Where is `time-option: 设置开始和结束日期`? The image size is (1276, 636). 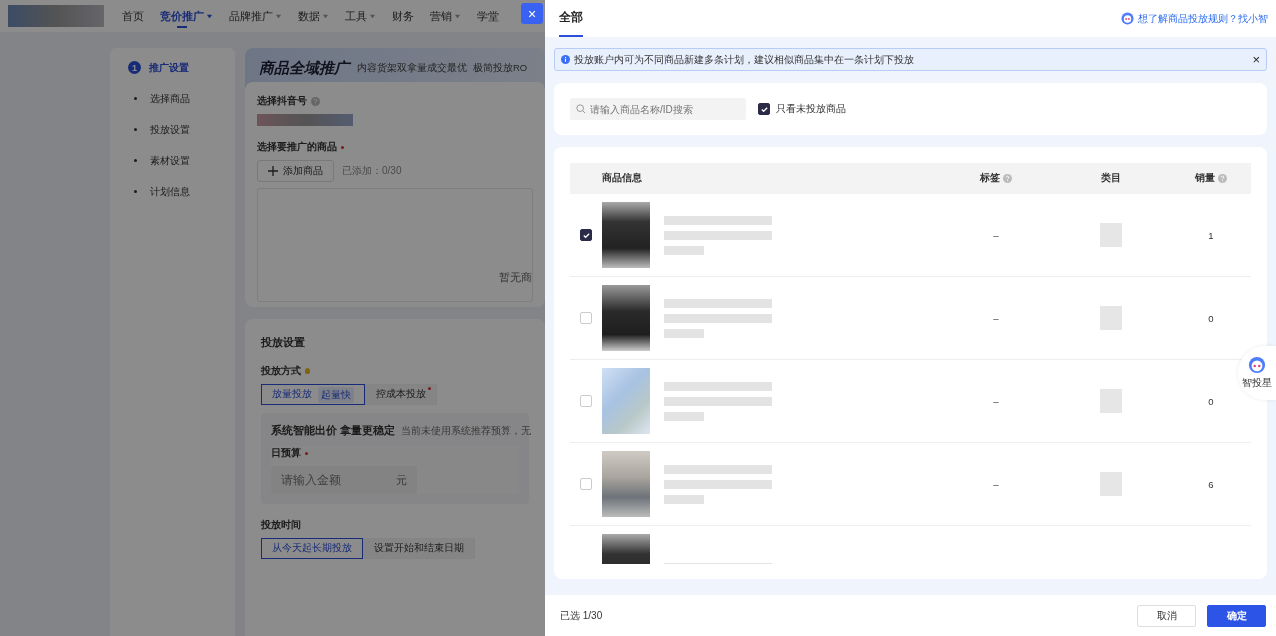
time-option: 设置开始和结束日期 is located at coordinates (419, 548).